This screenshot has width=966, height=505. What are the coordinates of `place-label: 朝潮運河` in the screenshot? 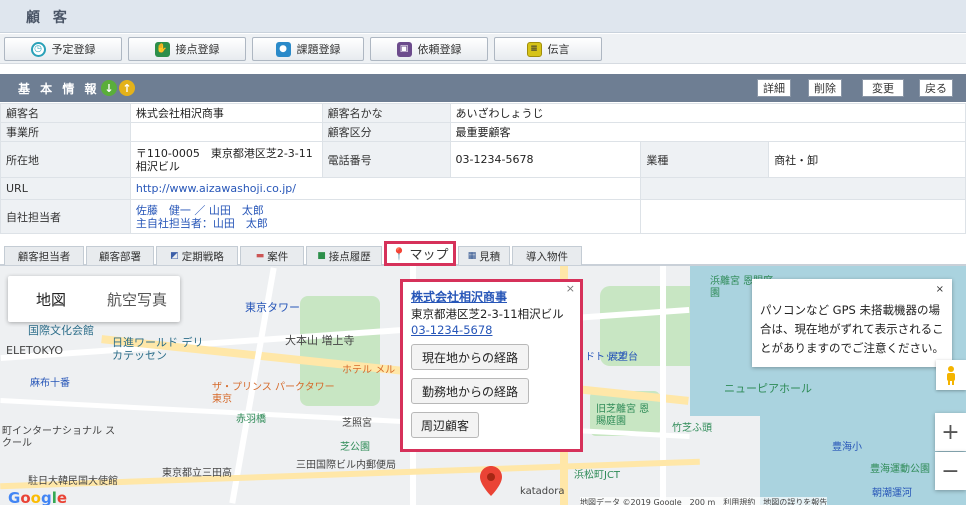 It's located at (892, 493).